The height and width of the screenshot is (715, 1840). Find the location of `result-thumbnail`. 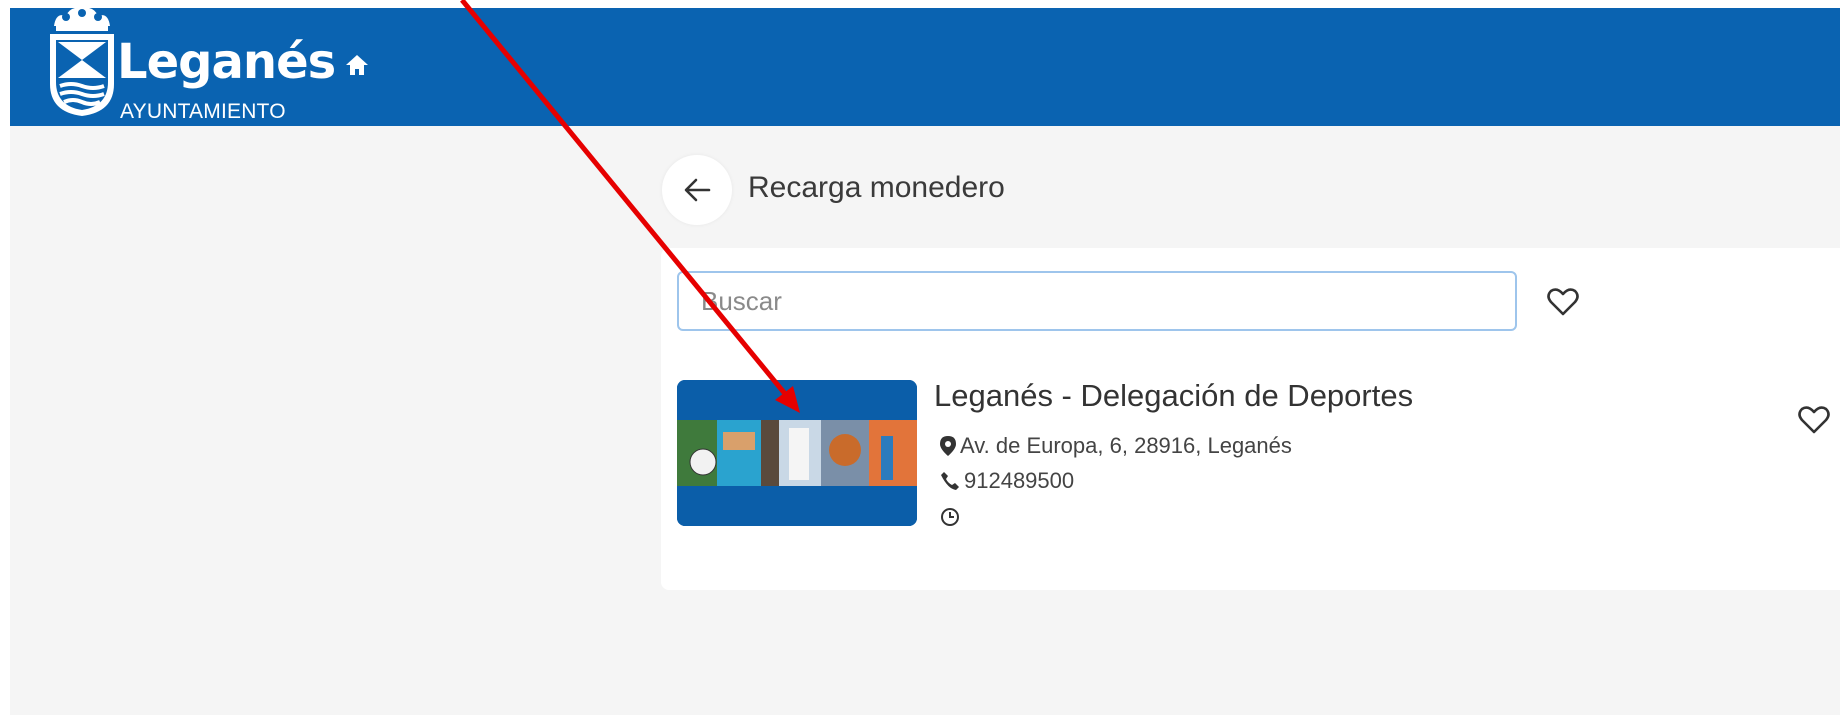

result-thumbnail is located at coordinates (797, 453).